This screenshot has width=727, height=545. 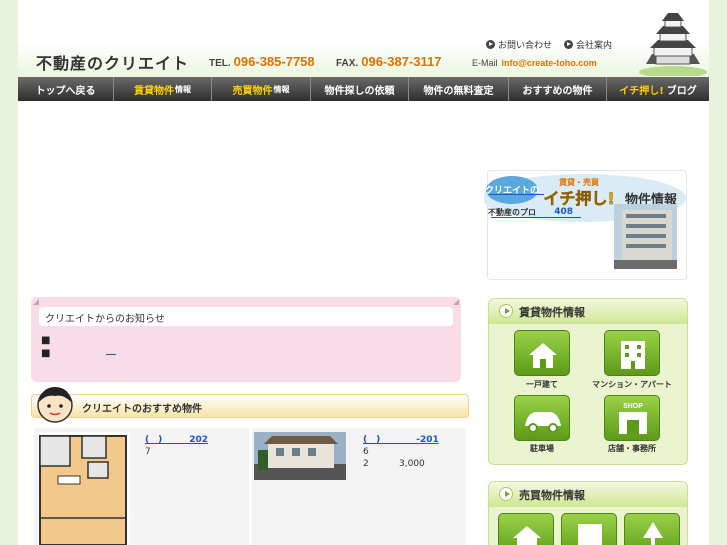 I want to click on contact-link: お問い合わせ, so click(x=519, y=44).